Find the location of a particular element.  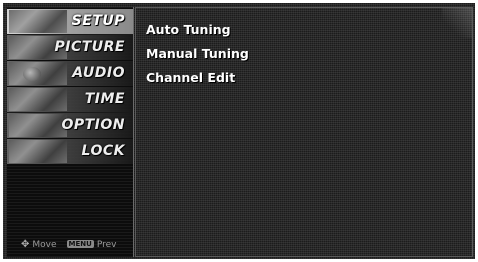

prev-hint-label: Prev is located at coordinates (106, 245).